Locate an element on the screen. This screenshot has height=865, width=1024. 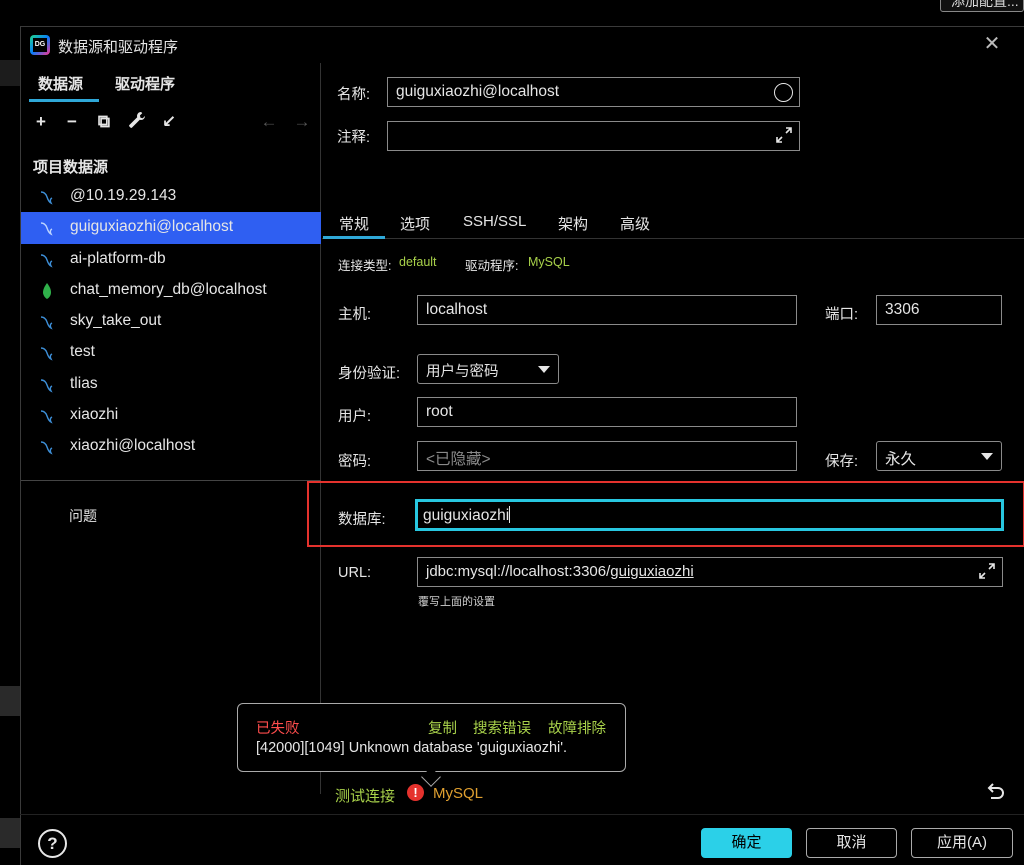
list-item: ai-platform-db is located at coordinates (171, 259).